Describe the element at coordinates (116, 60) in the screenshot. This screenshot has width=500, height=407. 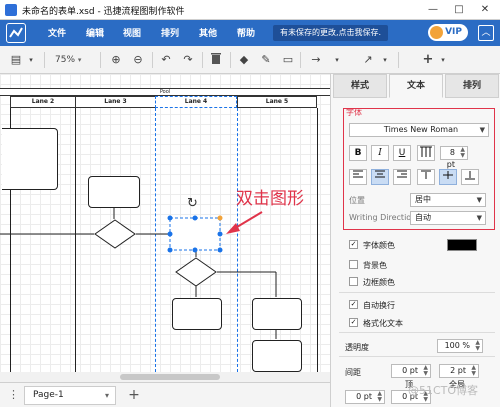
I see `zoom-in-icon: ⊕` at that location.